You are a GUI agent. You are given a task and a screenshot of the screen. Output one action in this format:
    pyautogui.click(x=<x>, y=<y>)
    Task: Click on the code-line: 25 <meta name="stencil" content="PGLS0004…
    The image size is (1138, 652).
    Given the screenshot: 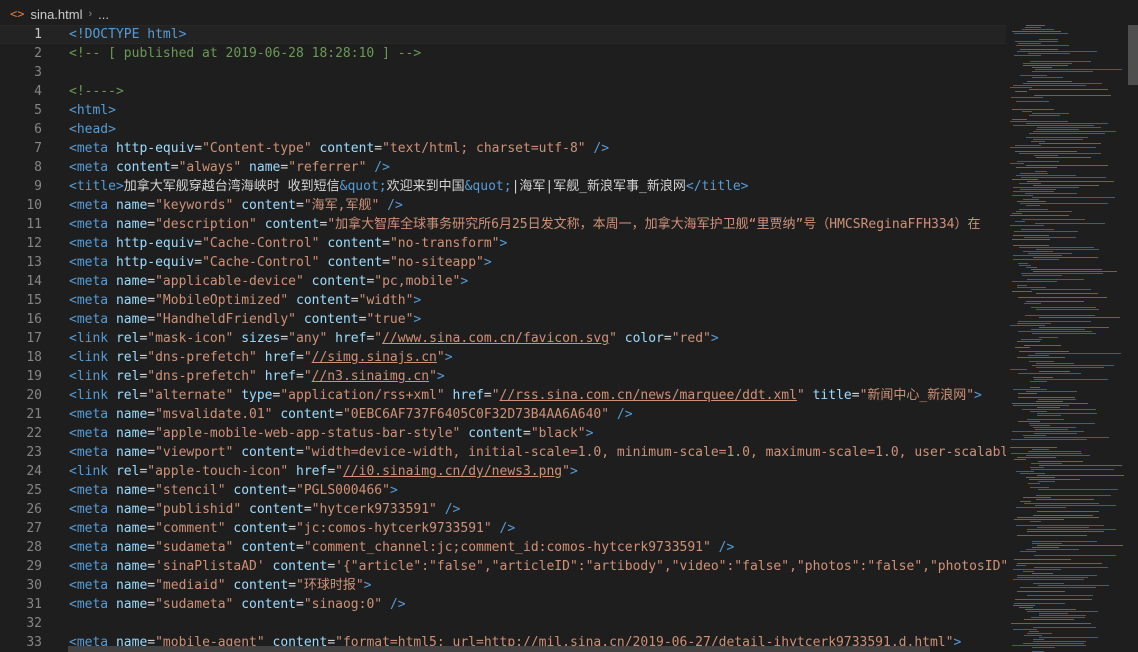 What is the action you would take?
    pyautogui.click(x=503, y=490)
    